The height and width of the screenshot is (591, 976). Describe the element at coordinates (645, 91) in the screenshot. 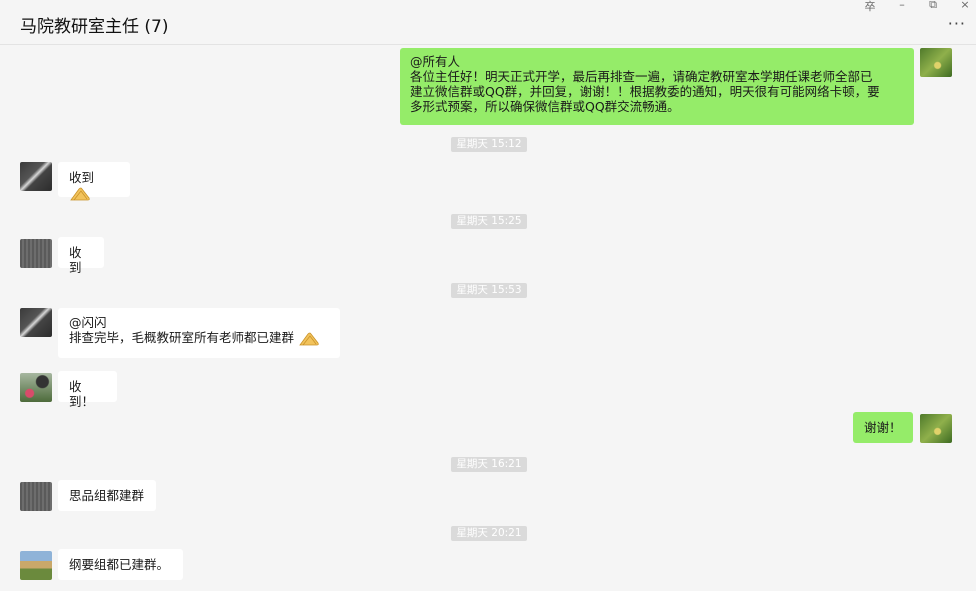

I see `message-line: 建立微信群或QQ群，并回复，谢谢！！根据教委的通知，明天很有可能网络卡顿，要` at that location.